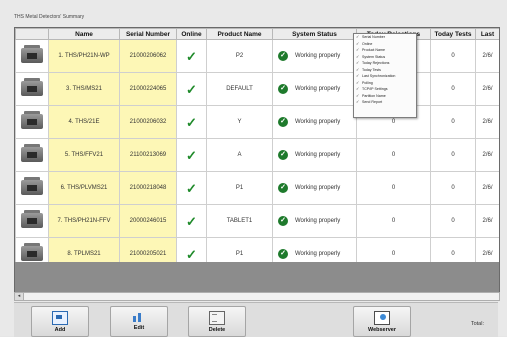 The height and width of the screenshot is (337, 507). I want to click on col-header-status: System Status, so click(314, 34).